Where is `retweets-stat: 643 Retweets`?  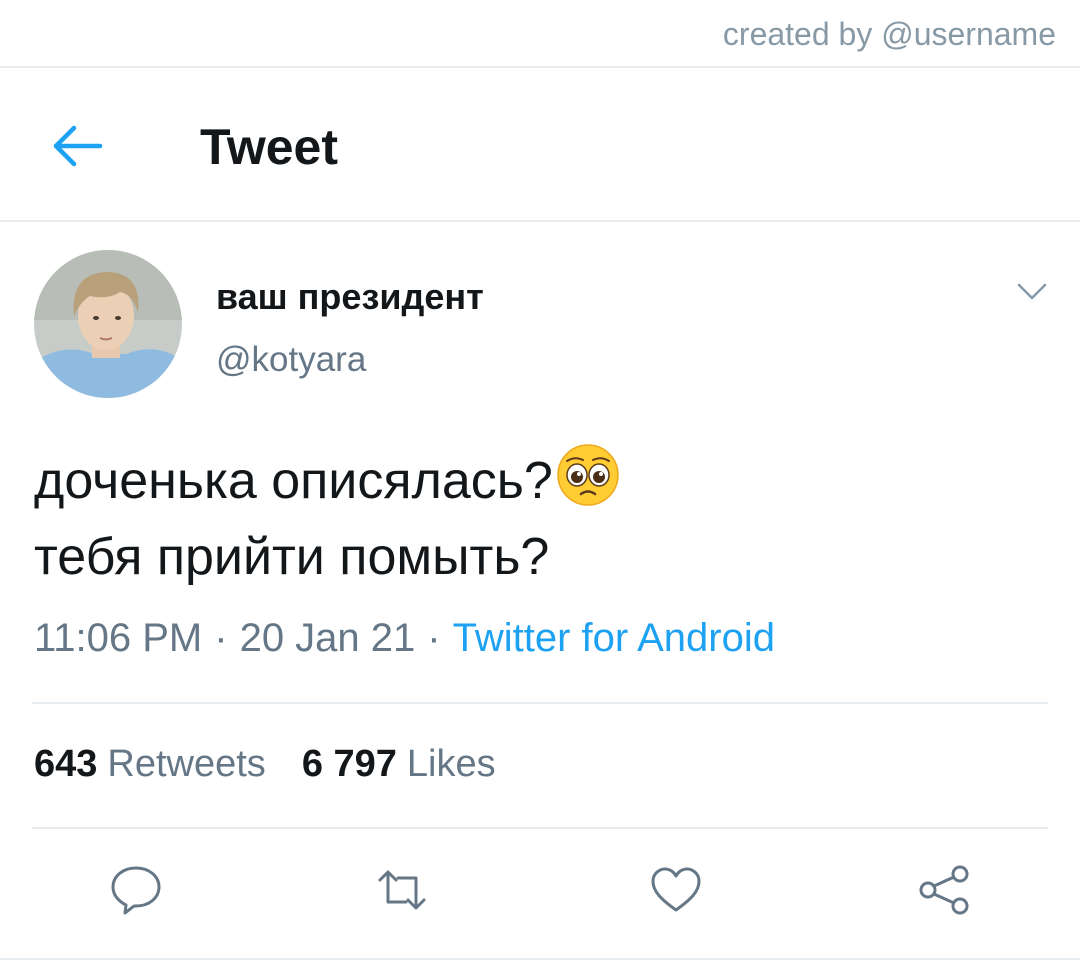
retweets-stat: 643 Retweets is located at coordinates (150, 764).